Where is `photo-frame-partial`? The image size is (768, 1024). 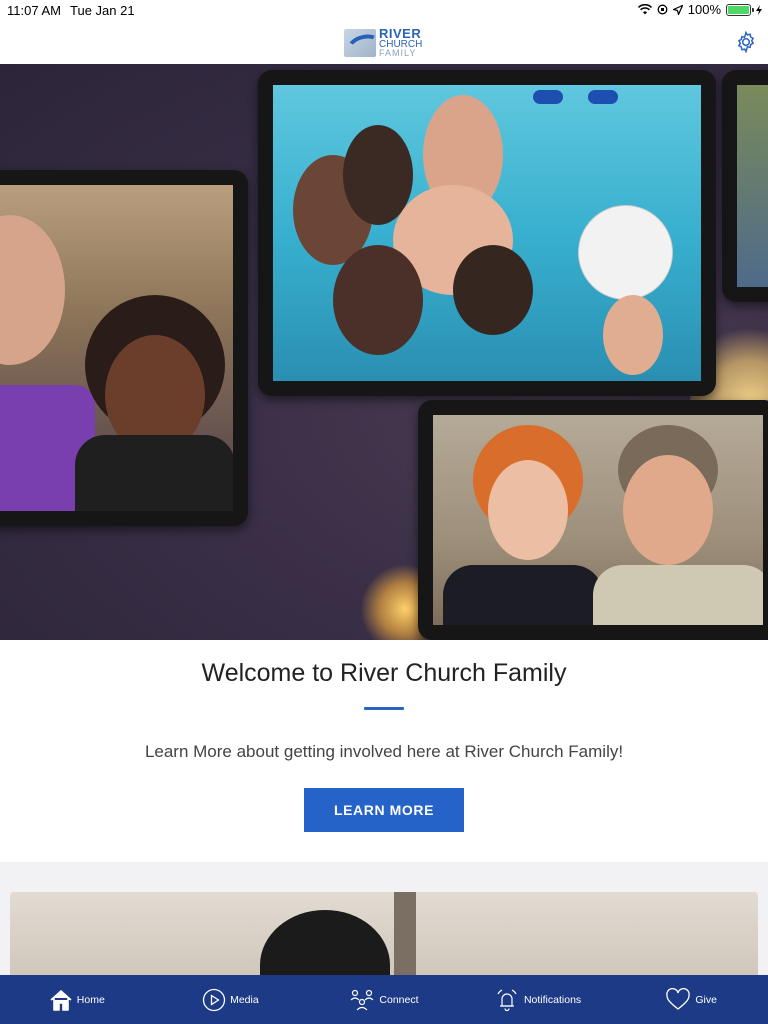
photo-frame-partial is located at coordinates (745, 186).